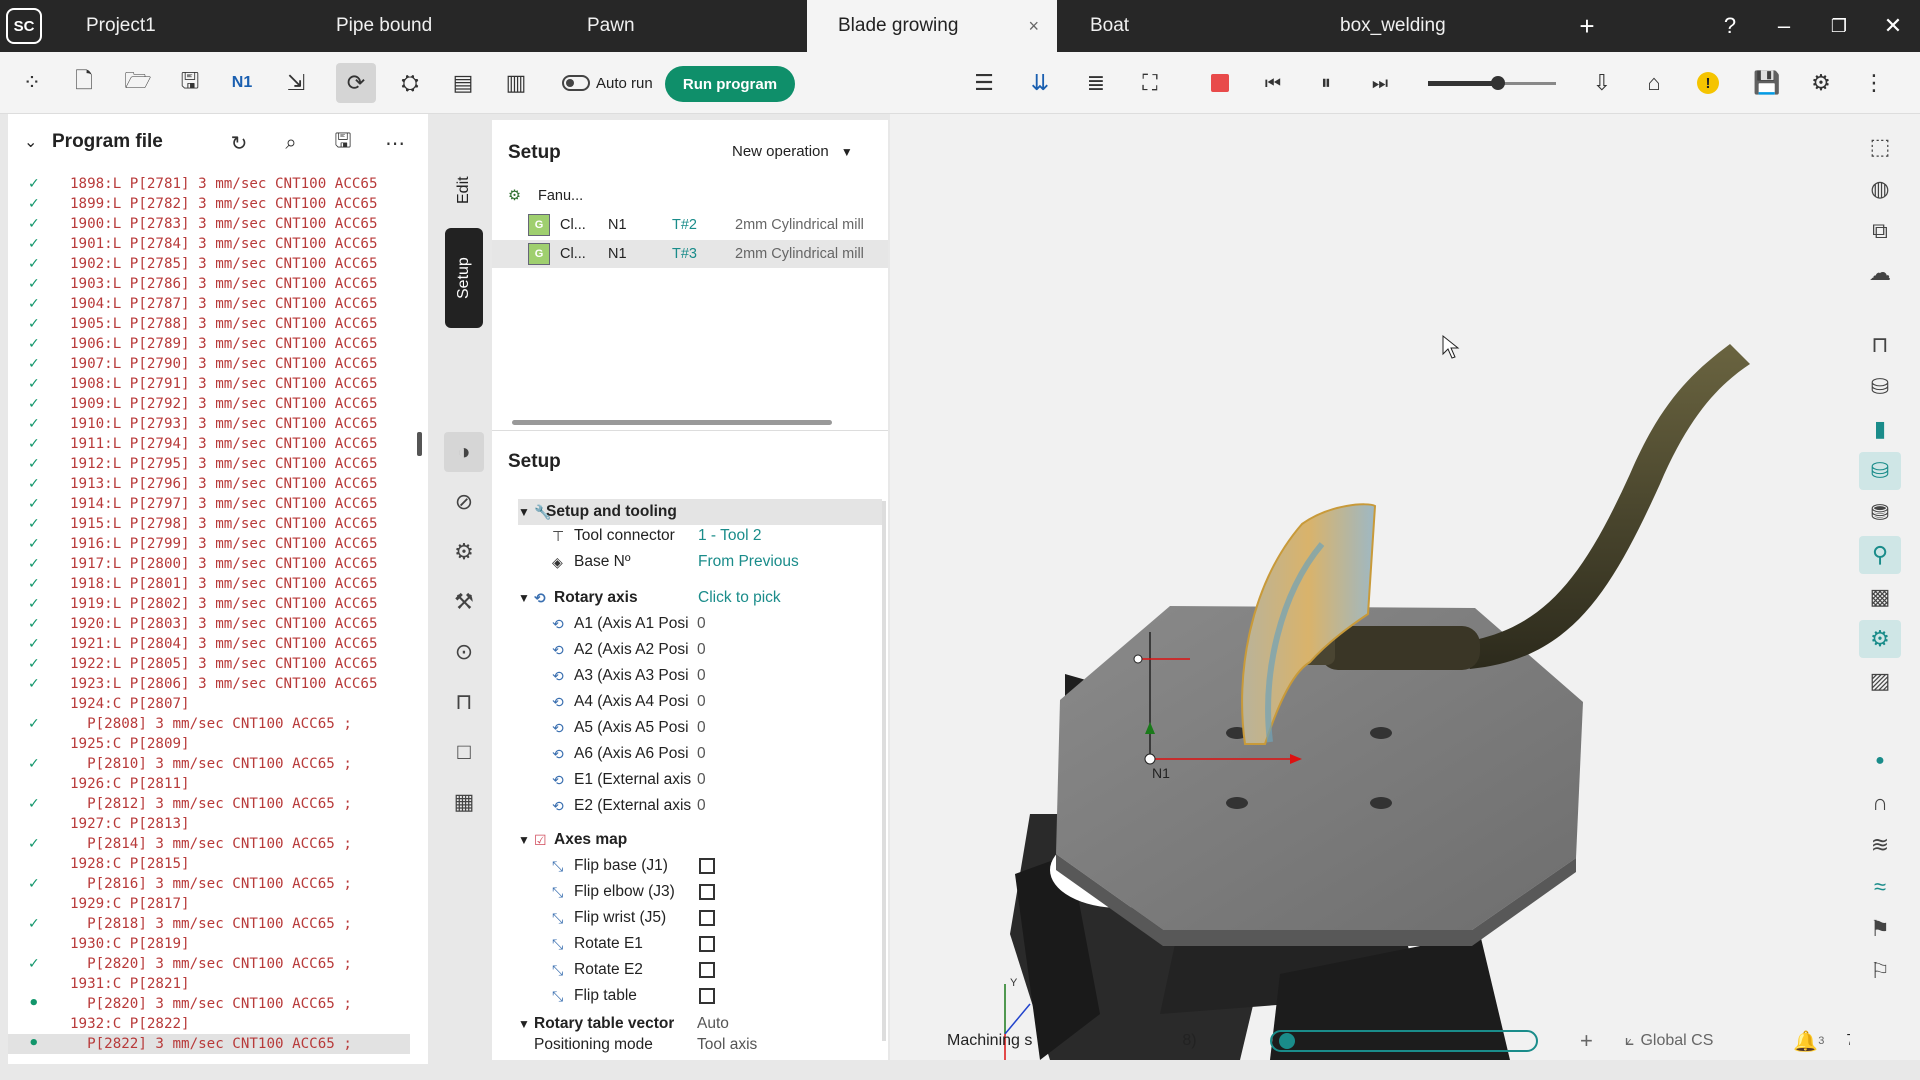 The height and width of the screenshot is (1080, 1920). Describe the element at coordinates (690, 225) in the screenshot. I see `operation-row: G Cl... N1 T#2 2mm Cylindrical mill` at that location.